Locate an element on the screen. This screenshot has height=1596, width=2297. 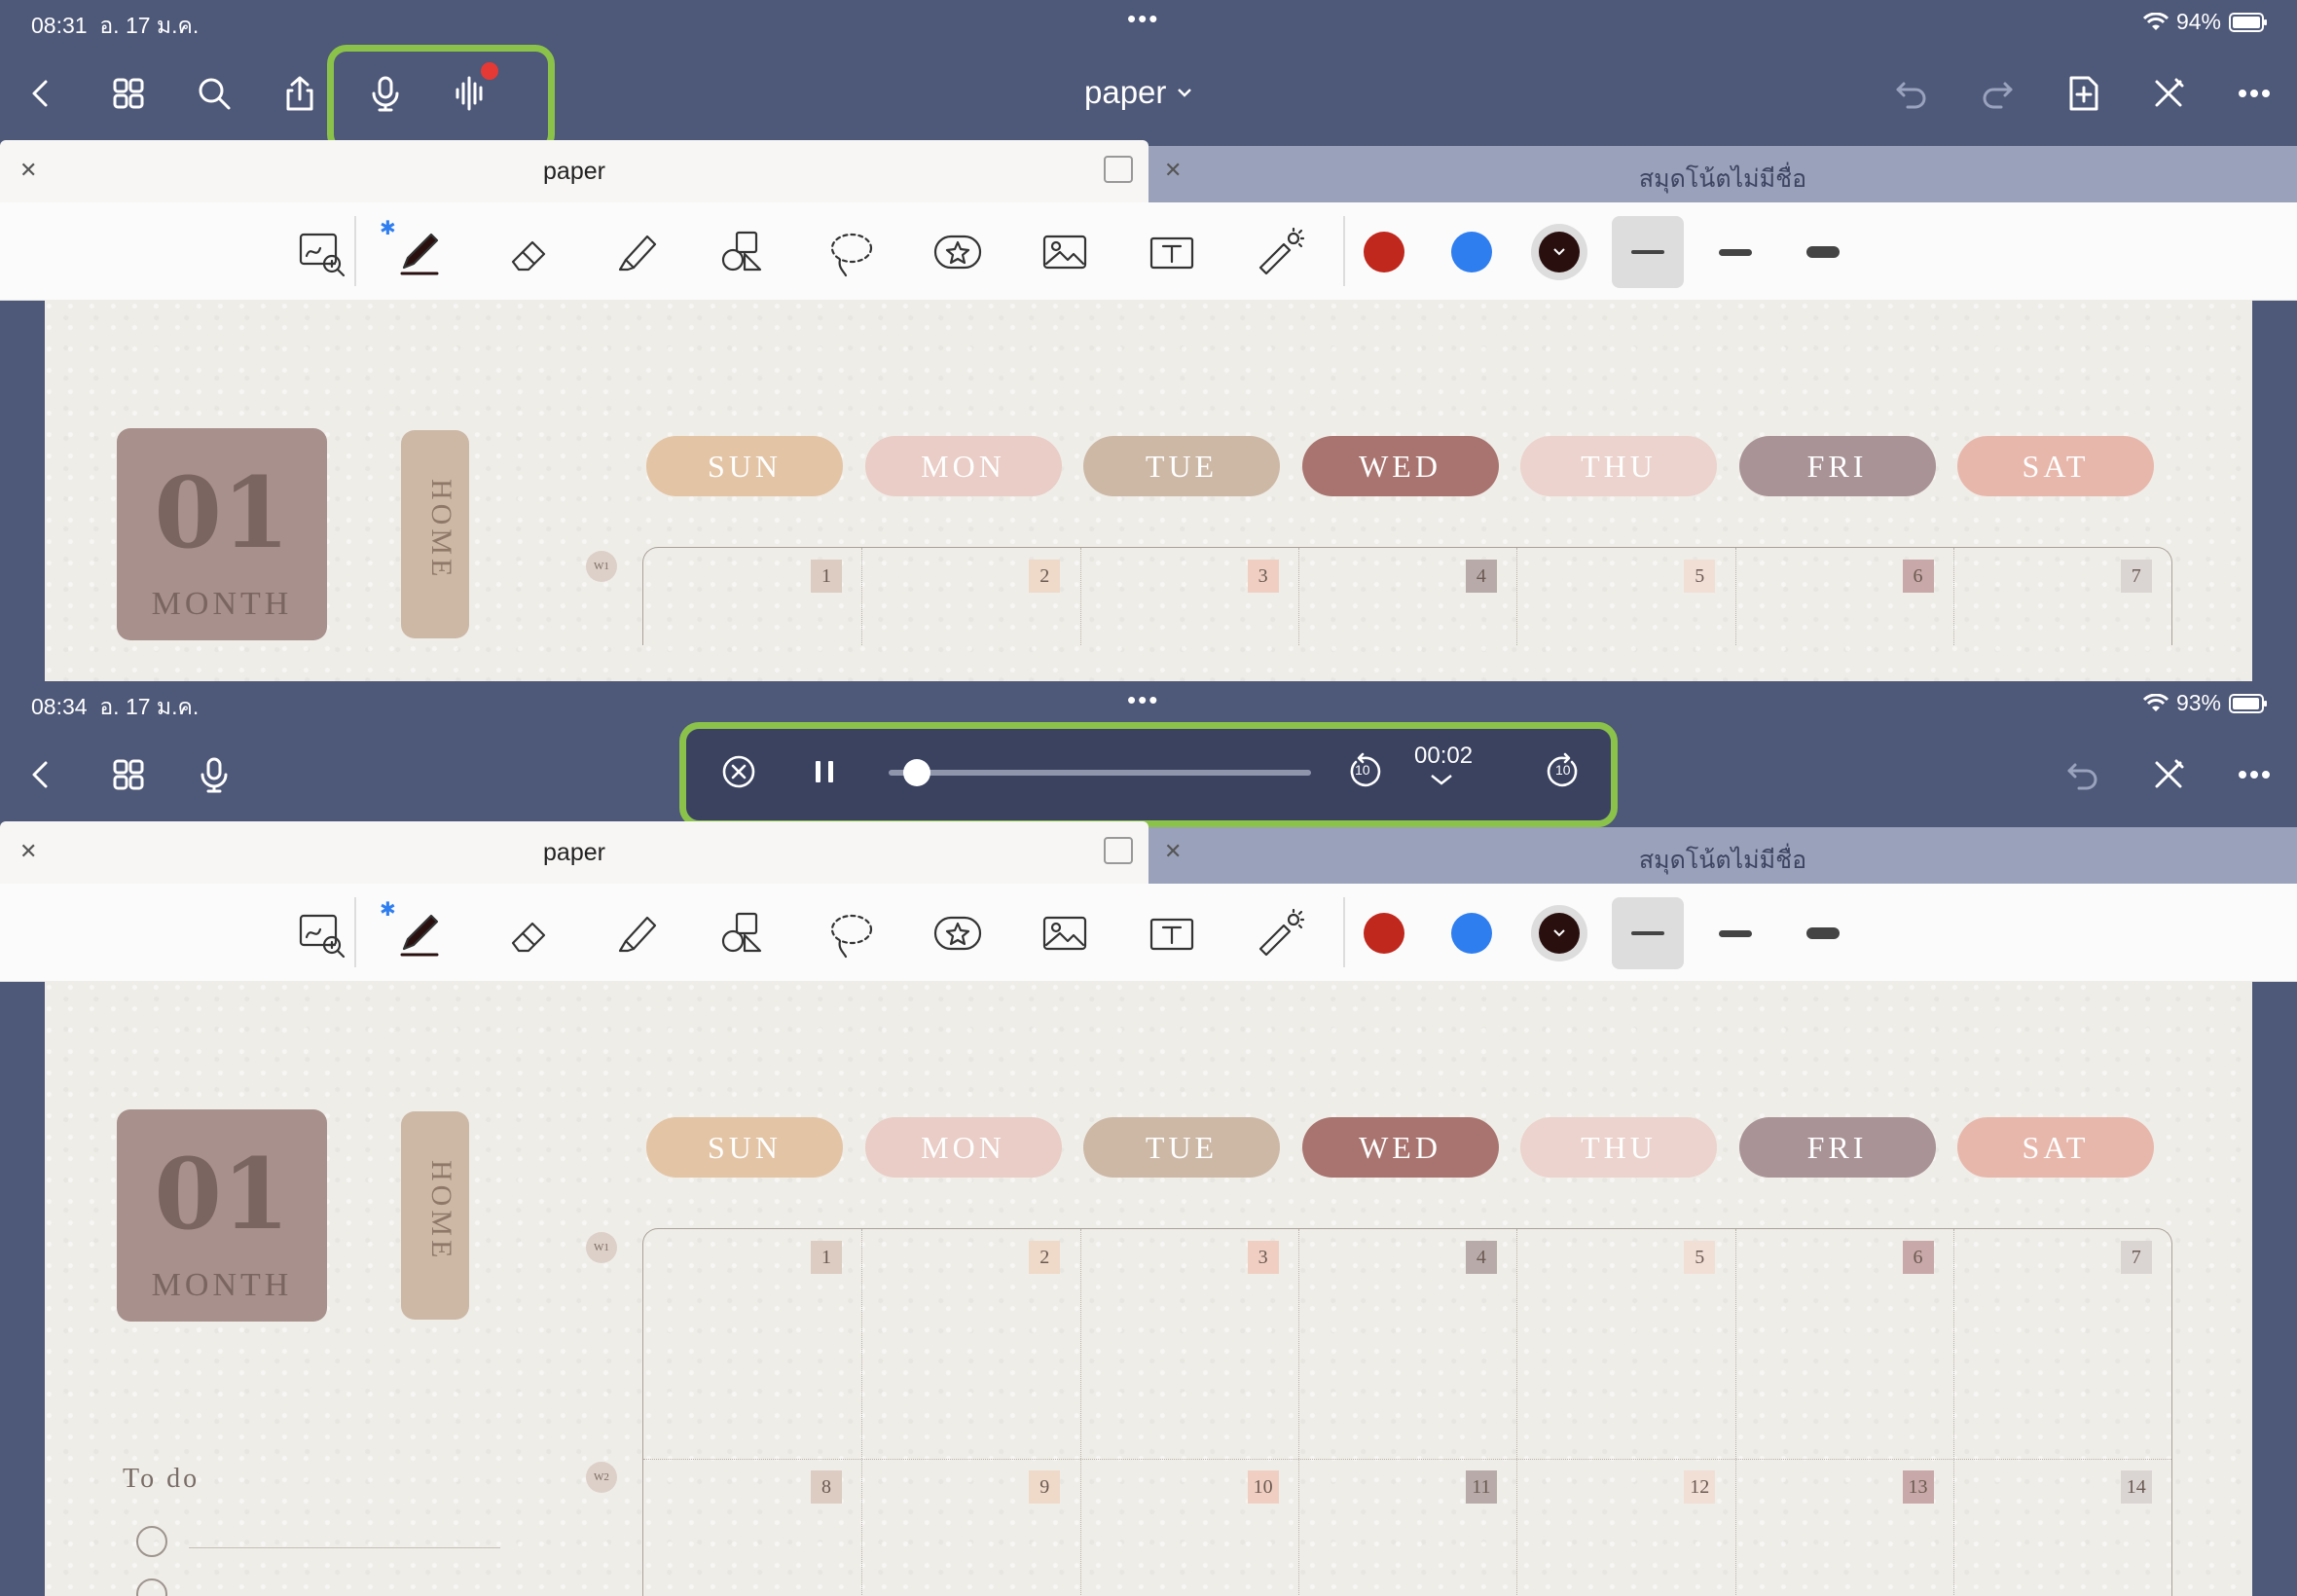
day-header-wed: WED is located at coordinates (1400, 1147).